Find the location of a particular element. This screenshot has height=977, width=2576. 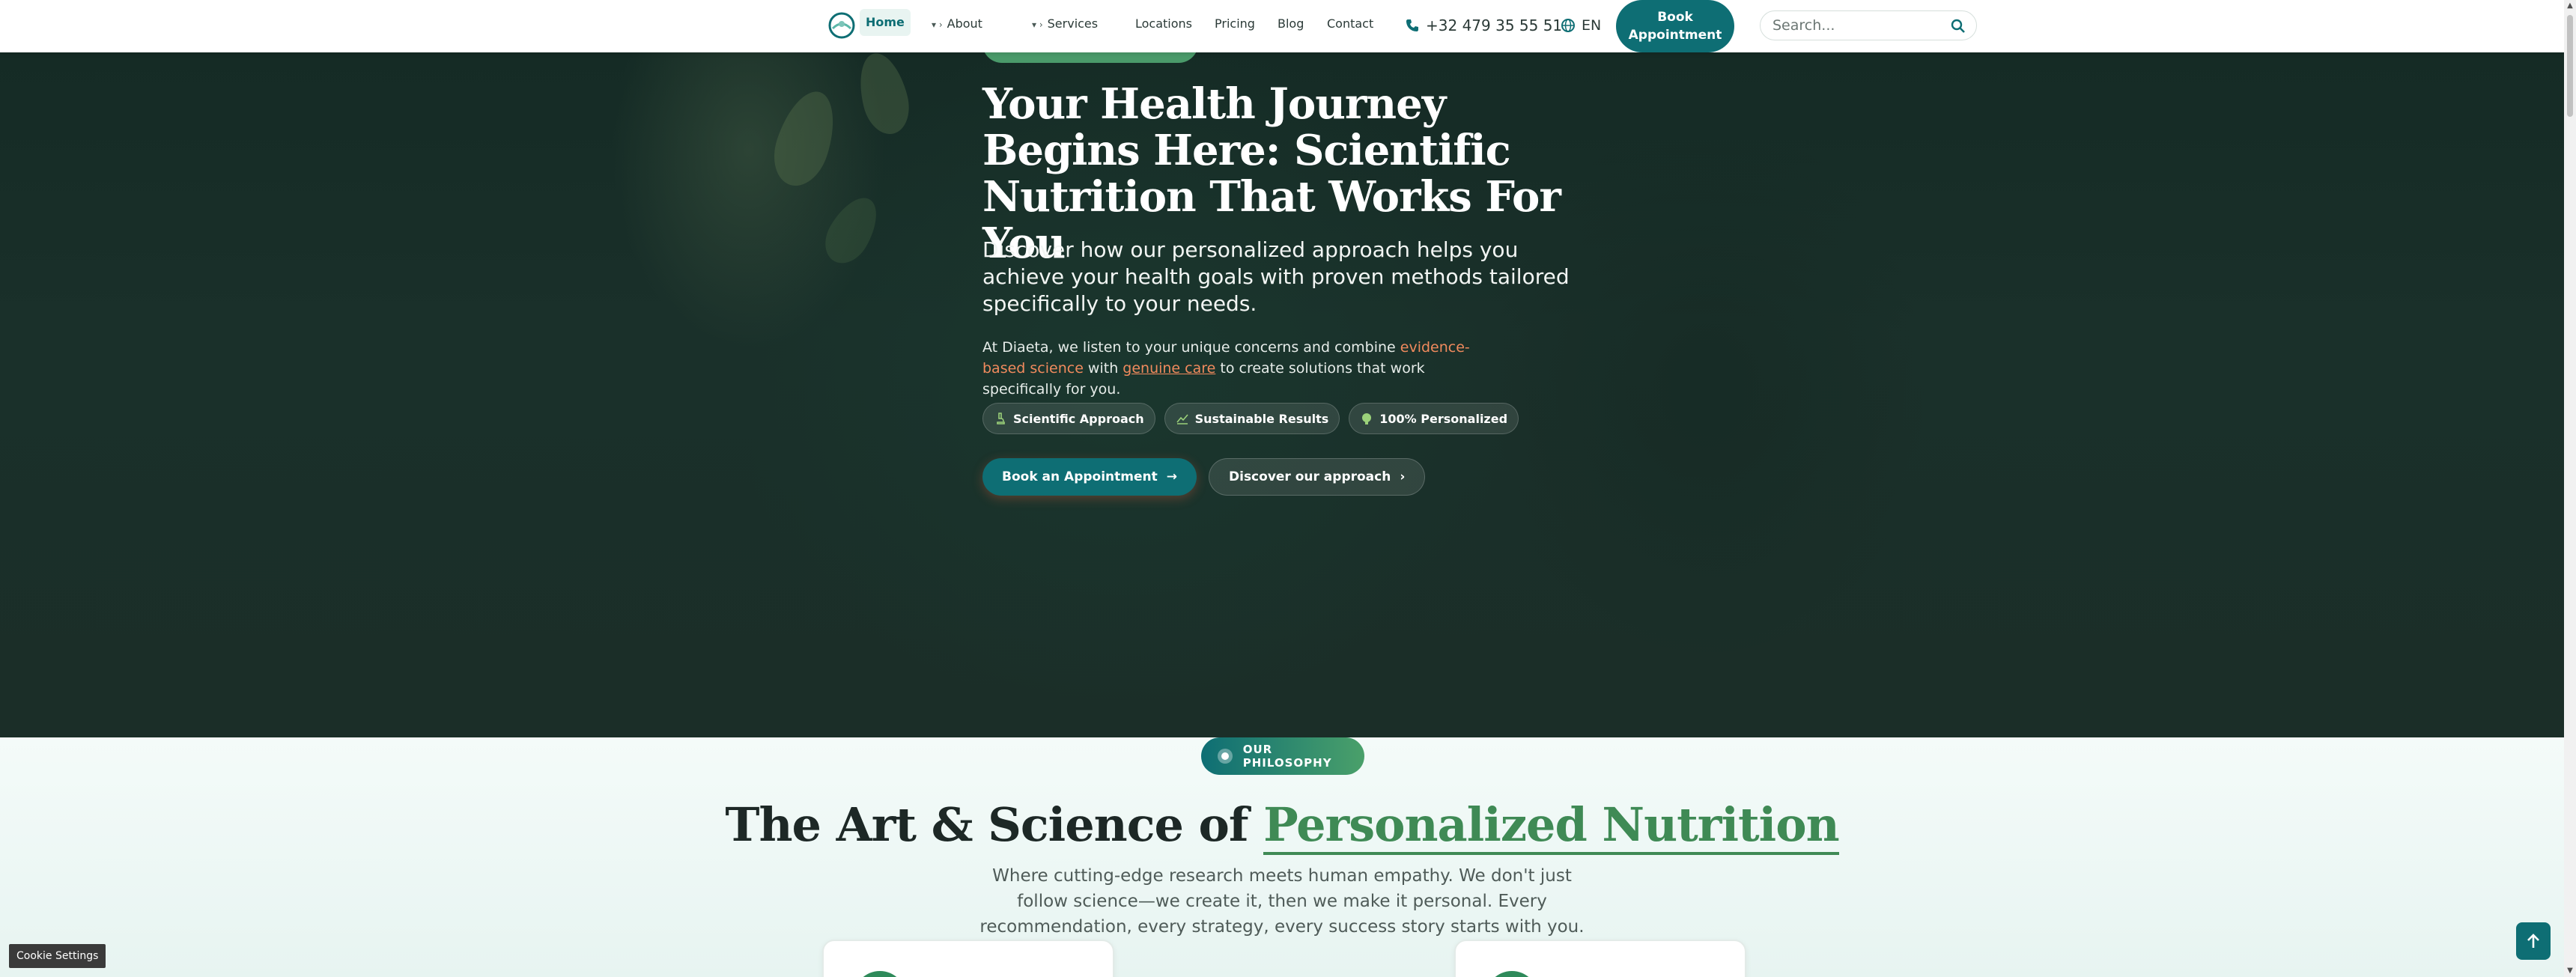

nav-about: ▾ › About is located at coordinates (957, 24).